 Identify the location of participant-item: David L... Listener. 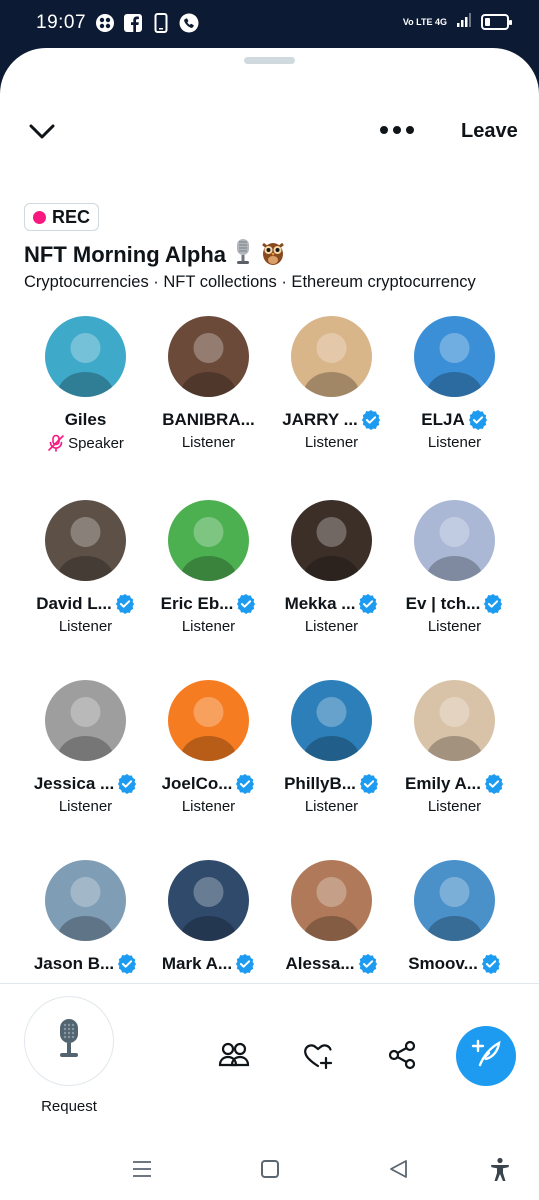
(85, 585).